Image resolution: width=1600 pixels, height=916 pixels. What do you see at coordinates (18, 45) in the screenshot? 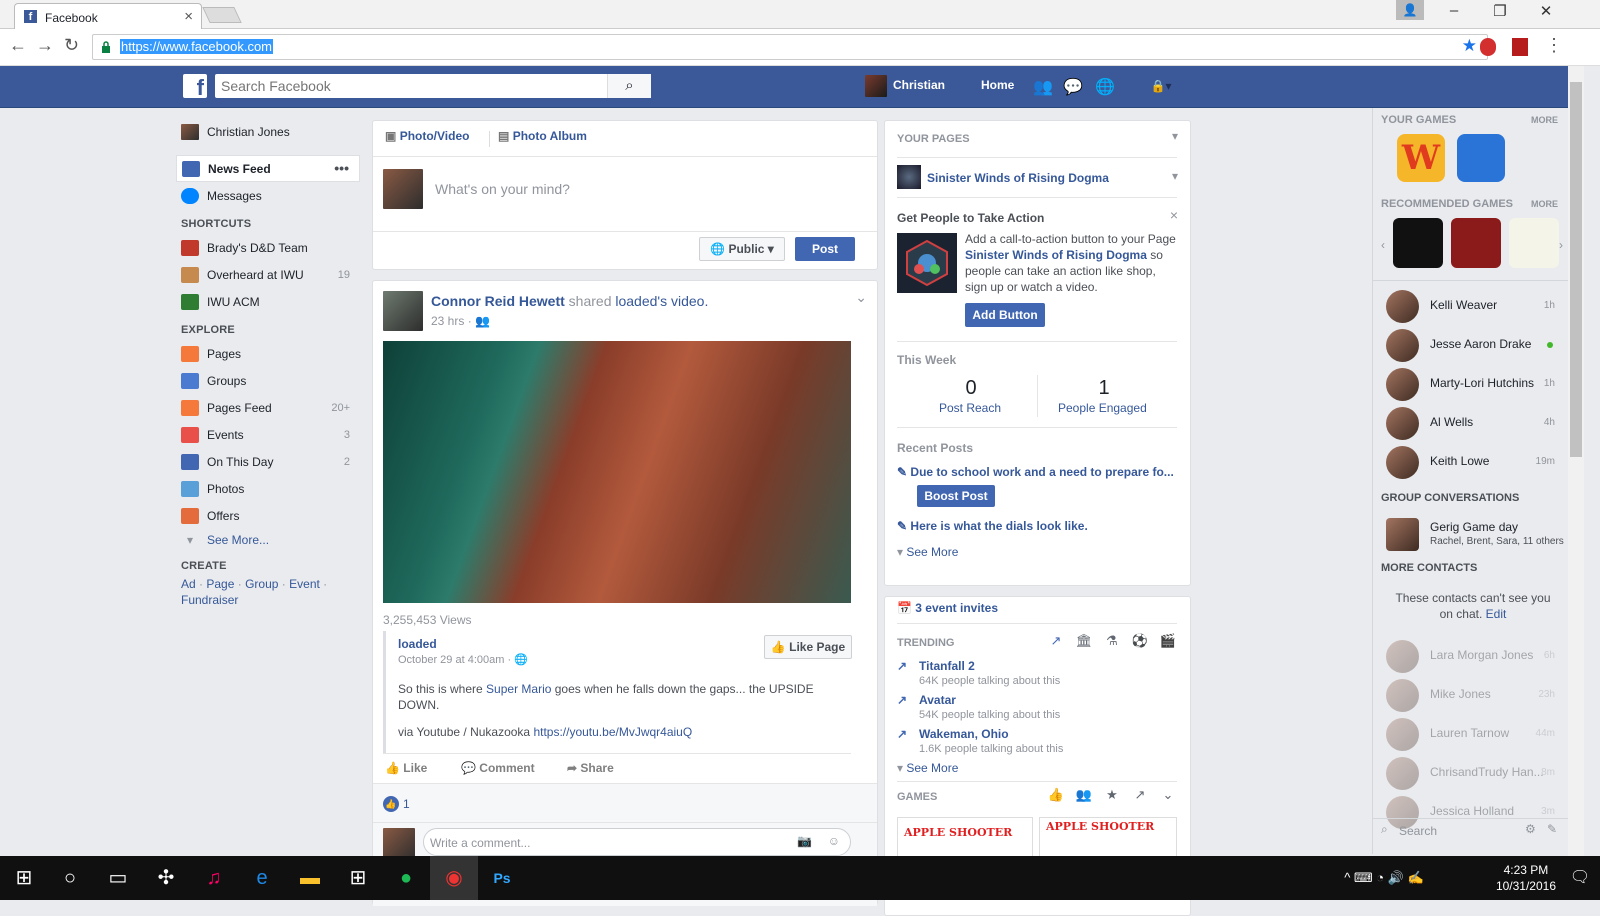
I see `back-icon: ←` at bounding box center [18, 45].